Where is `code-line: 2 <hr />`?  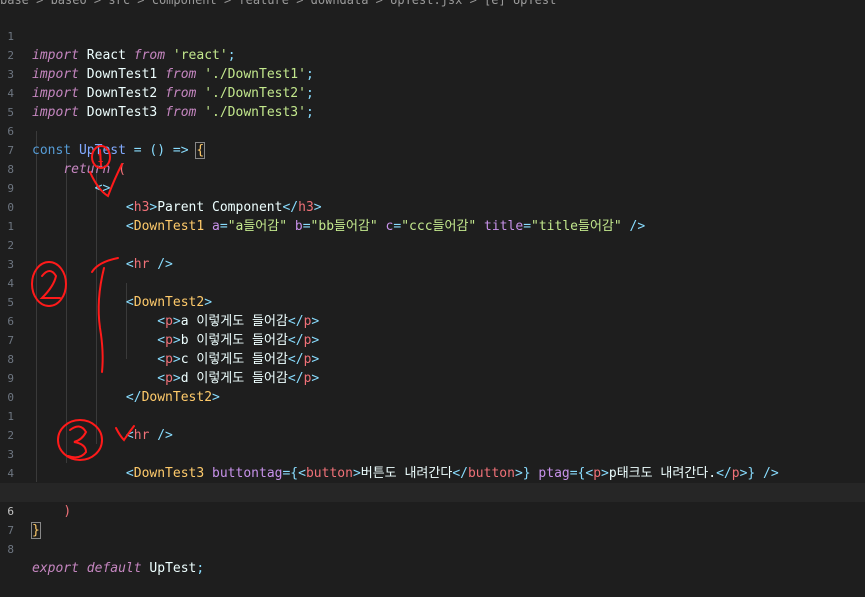 code-line: 2 <hr /> is located at coordinates (432, 244).